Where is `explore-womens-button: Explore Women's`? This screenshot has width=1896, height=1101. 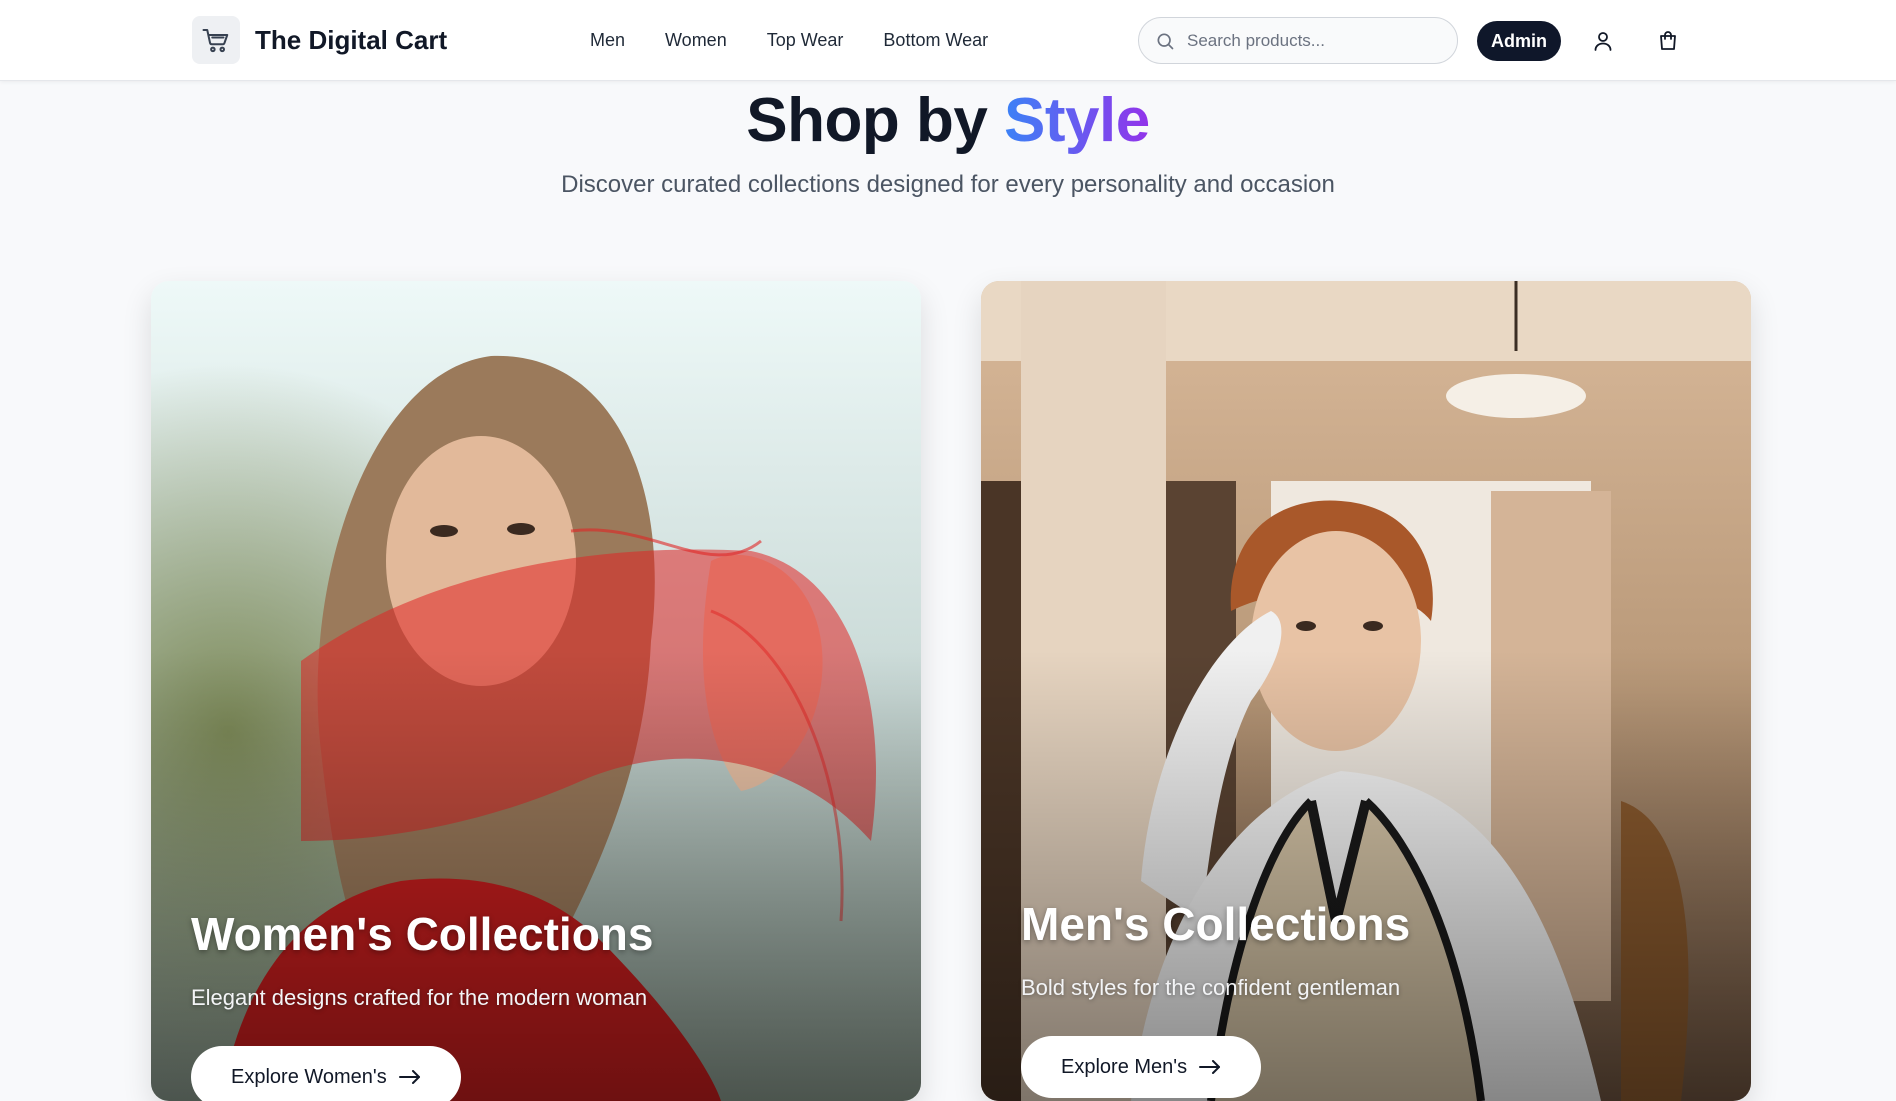
explore-womens-button: Explore Women's is located at coordinates (326, 1073).